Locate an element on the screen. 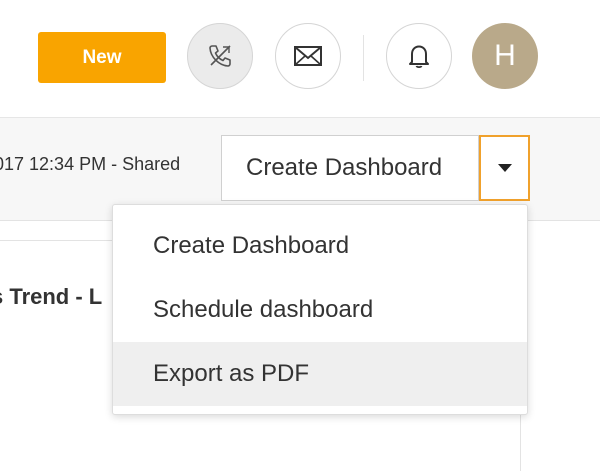  bell-icon is located at coordinates (419, 57).